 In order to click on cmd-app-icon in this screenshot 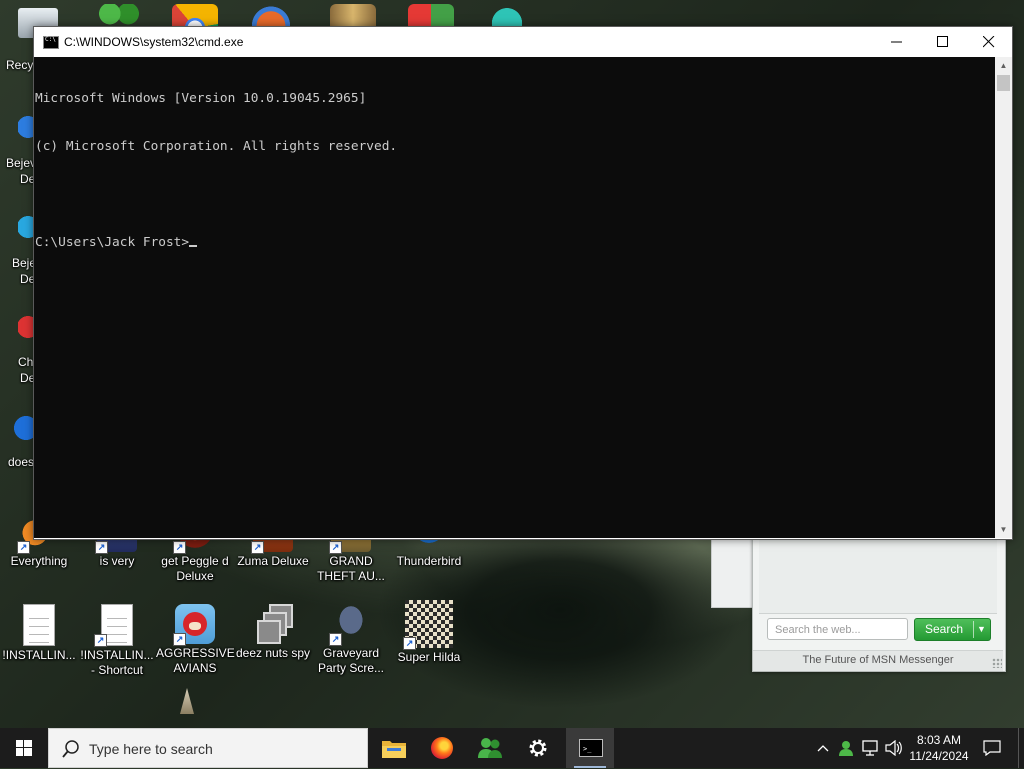, I will do `click(51, 42)`.